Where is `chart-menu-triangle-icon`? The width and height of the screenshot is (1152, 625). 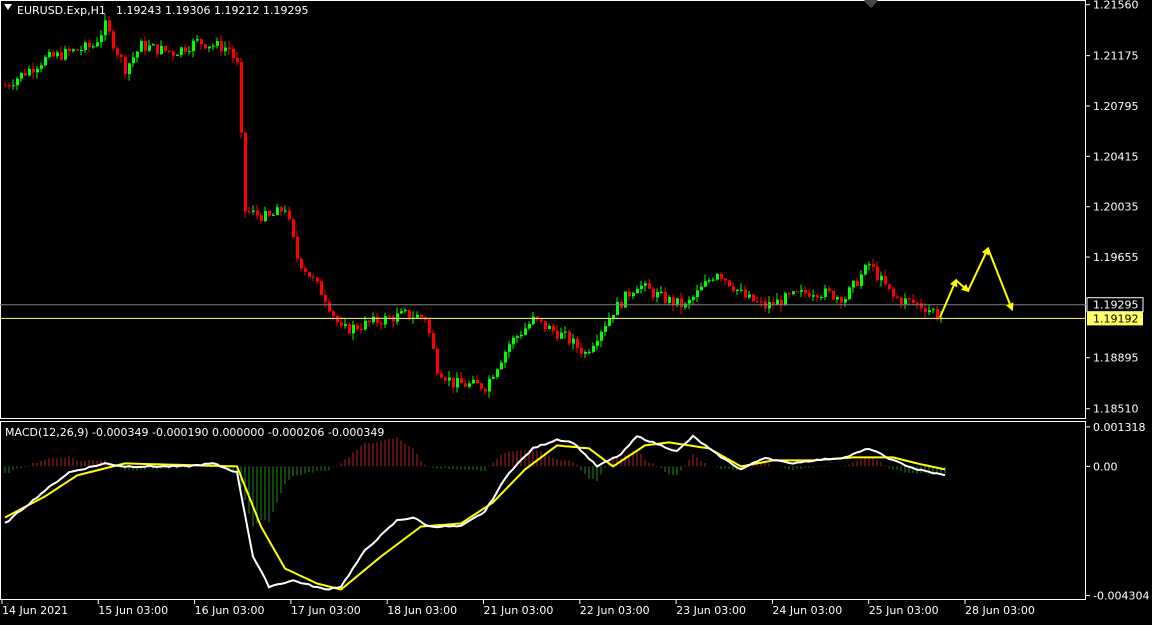
chart-menu-triangle-icon is located at coordinates (8, 7).